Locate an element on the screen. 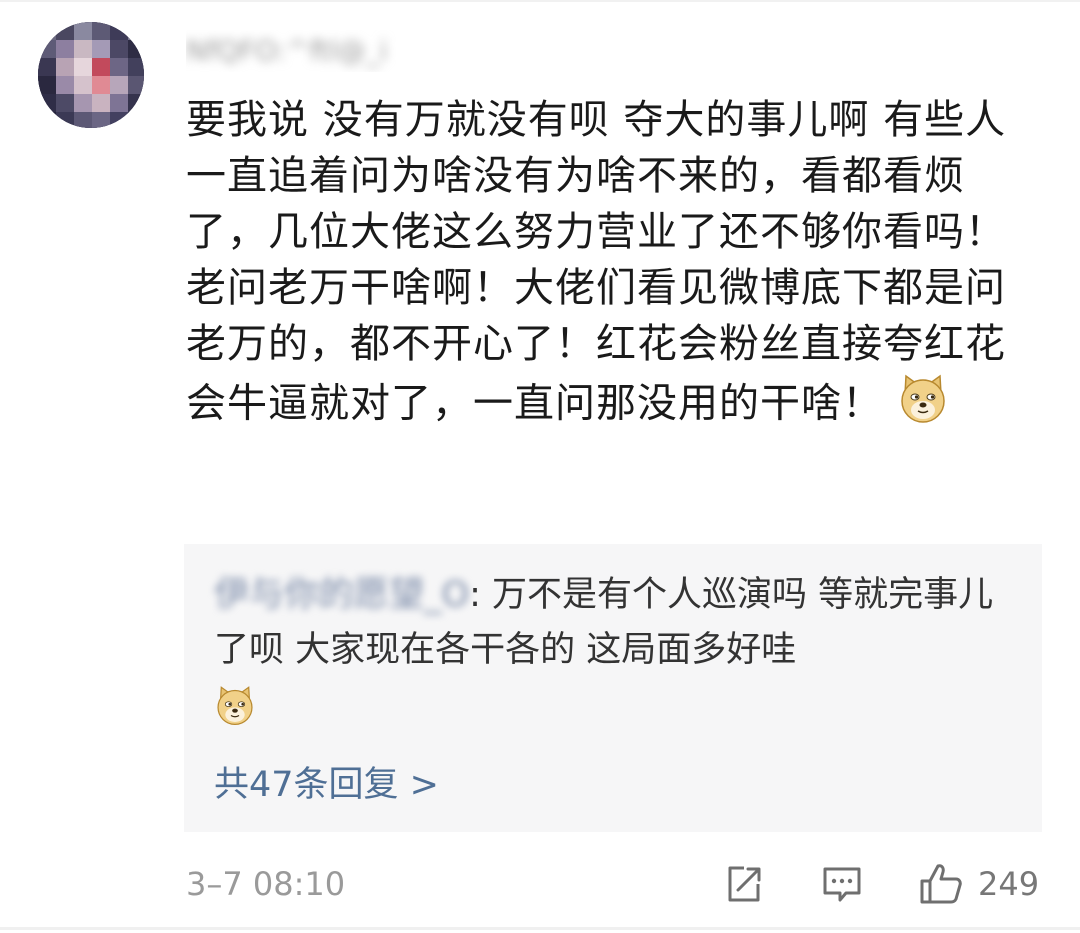 The image size is (1080, 933). view-all-replies-link: 共47条回复 > is located at coordinates (326, 785).